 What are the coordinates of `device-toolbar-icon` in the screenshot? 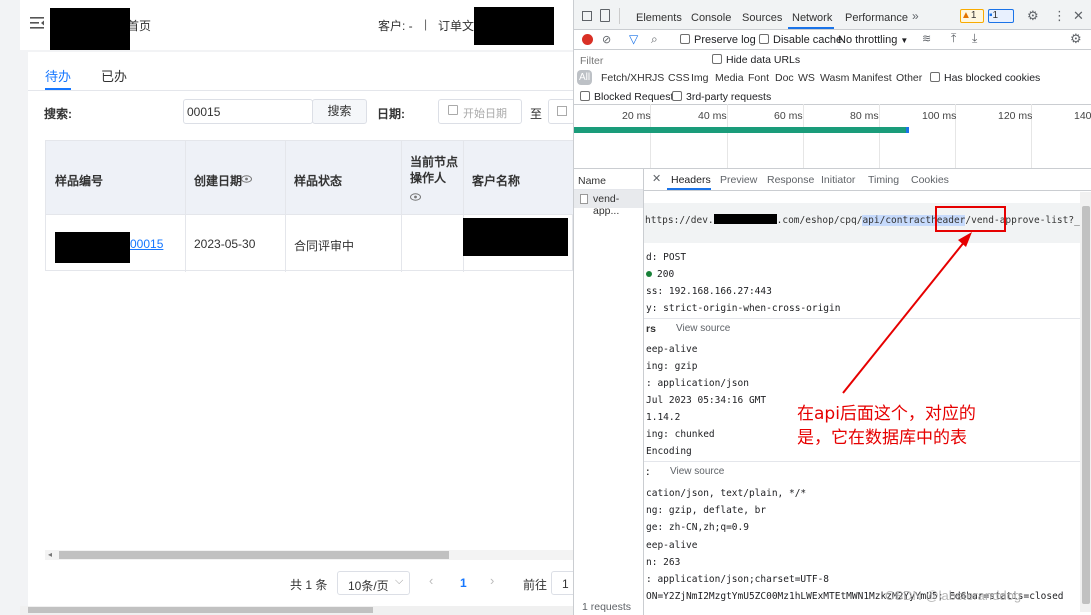 It's located at (605, 15).